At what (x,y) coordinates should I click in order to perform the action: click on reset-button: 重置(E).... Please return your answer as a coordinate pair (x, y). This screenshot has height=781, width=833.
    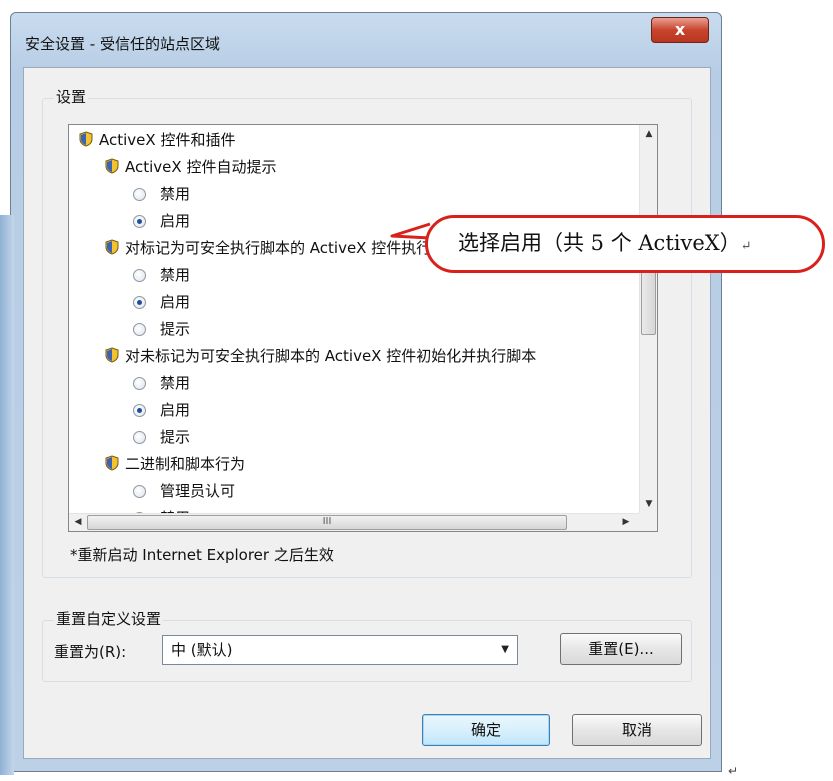
    Looking at the image, I should click on (621, 649).